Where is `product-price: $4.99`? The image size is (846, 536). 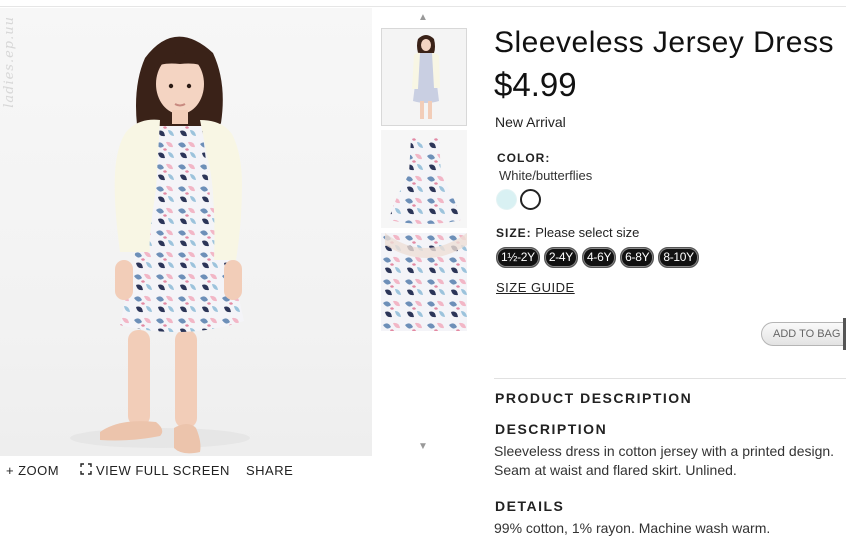 product-price: $4.99 is located at coordinates (535, 84).